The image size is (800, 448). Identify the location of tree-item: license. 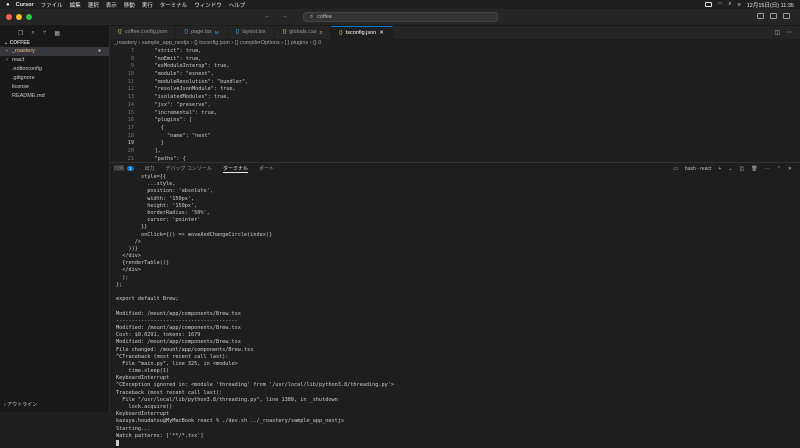
(54, 87).